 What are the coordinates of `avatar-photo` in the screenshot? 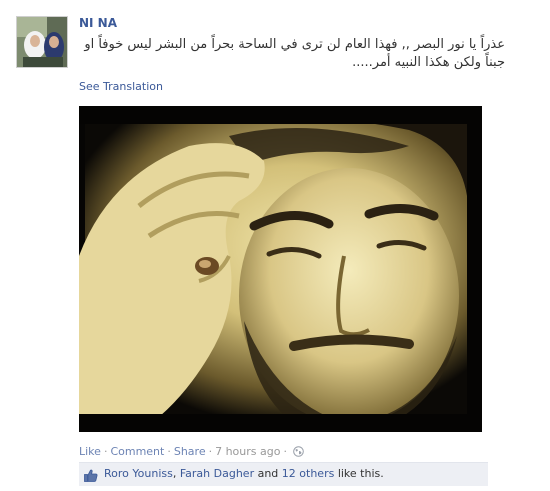 It's located at (42, 42).